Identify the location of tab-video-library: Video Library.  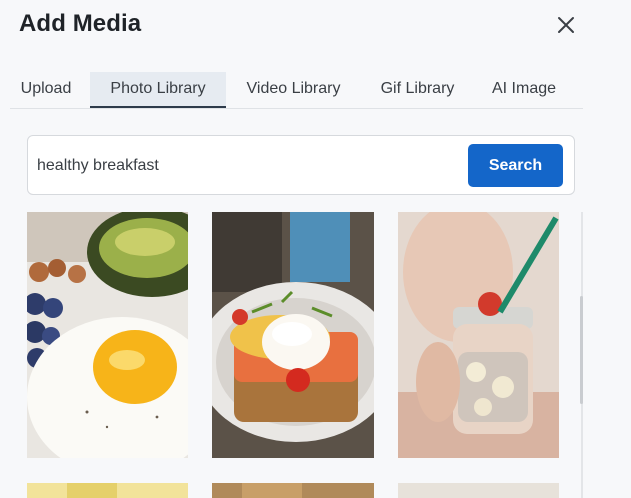
(293, 90).